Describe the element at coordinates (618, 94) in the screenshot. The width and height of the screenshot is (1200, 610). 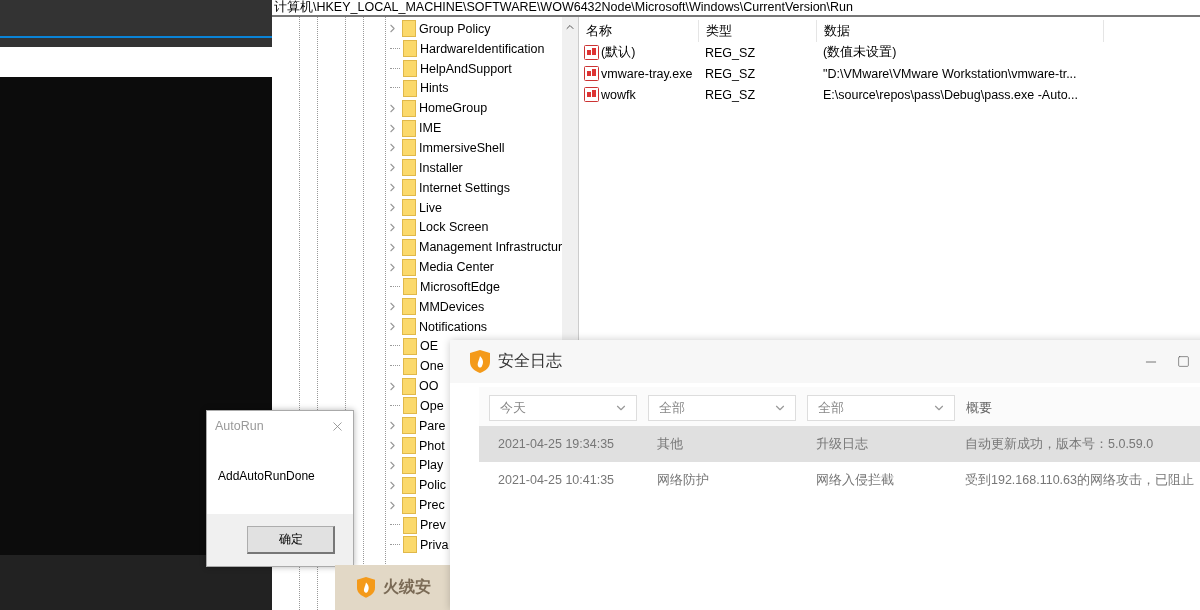
I see `value-name: wowfk` at that location.